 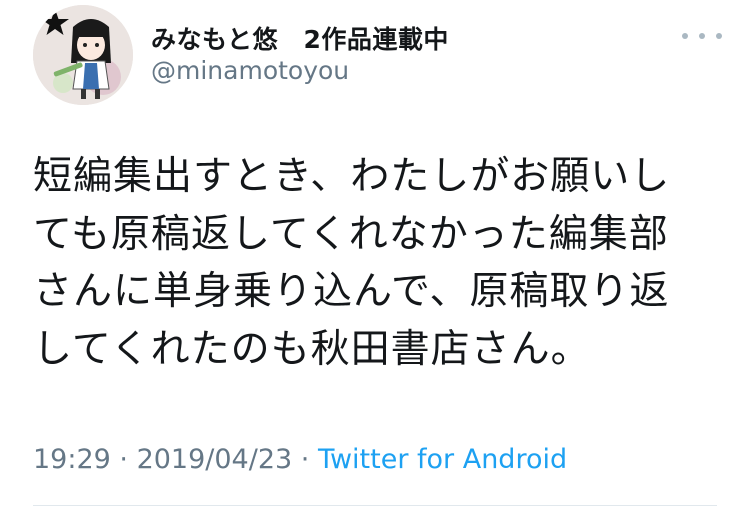 I want to click on tweet-source-link: Twitter for Android, so click(x=442, y=459).